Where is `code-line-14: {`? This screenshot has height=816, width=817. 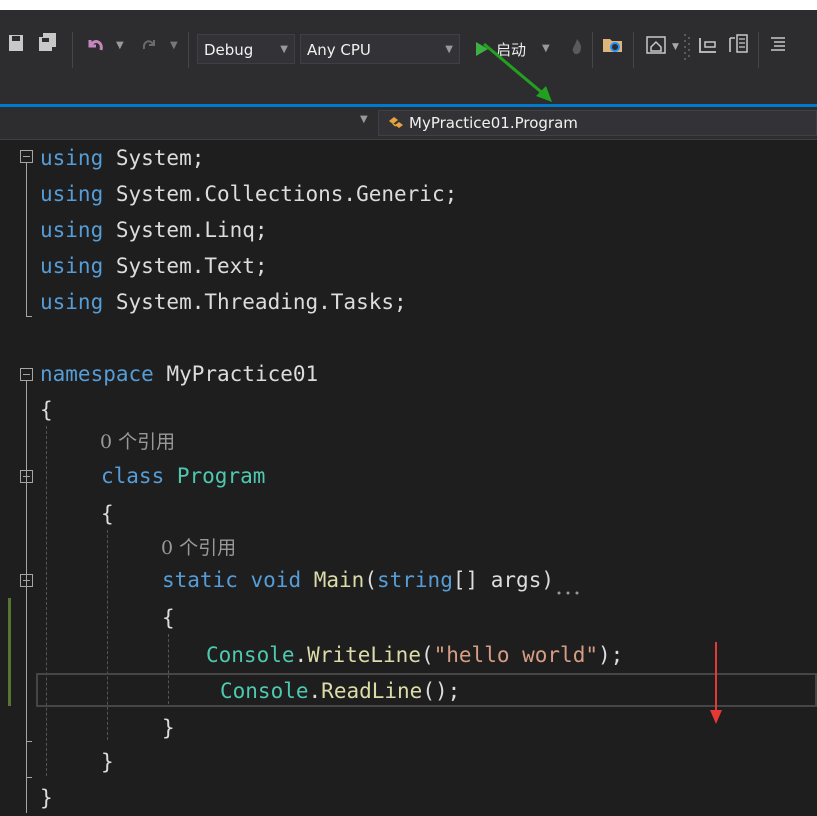
code-line-14: { is located at coordinates (168, 618).